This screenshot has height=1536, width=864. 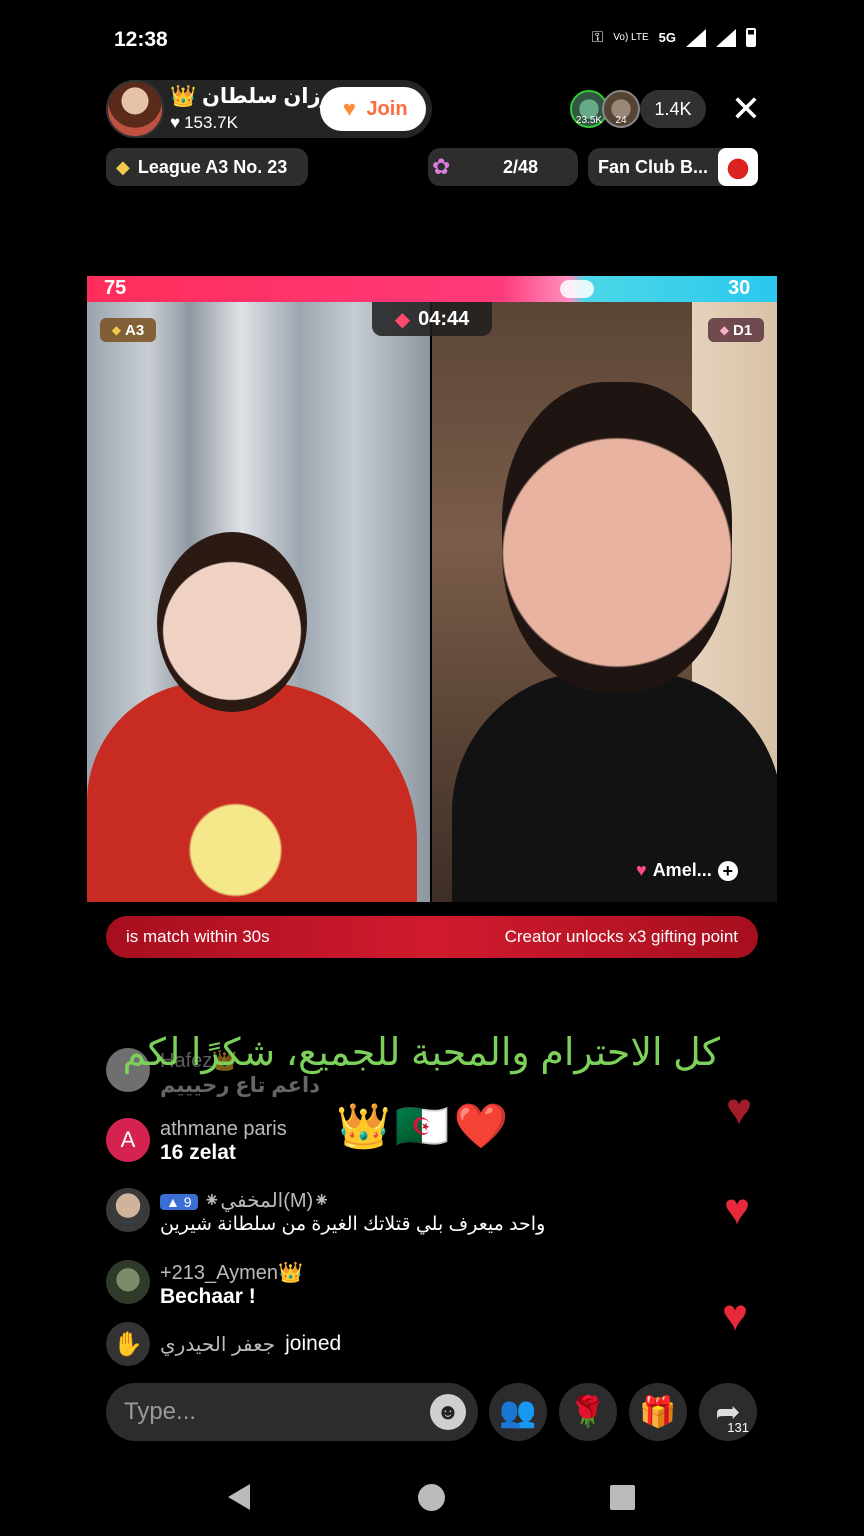 What do you see at coordinates (232, 622) in the screenshot?
I see `host-video-face` at bounding box center [232, 622].